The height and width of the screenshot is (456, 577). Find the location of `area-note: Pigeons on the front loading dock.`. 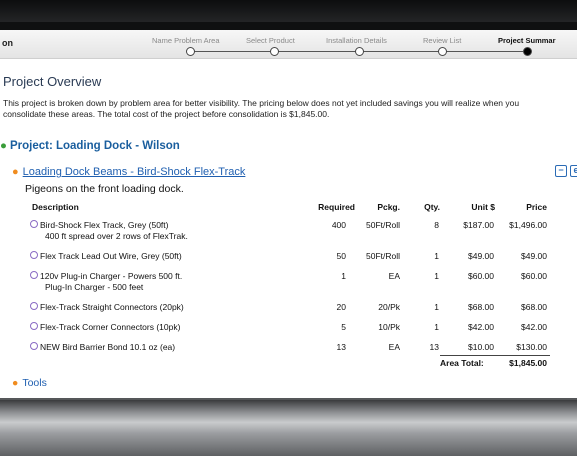

area-note: Pigeons on the front loading dock. is located at coordinates (104, 189).